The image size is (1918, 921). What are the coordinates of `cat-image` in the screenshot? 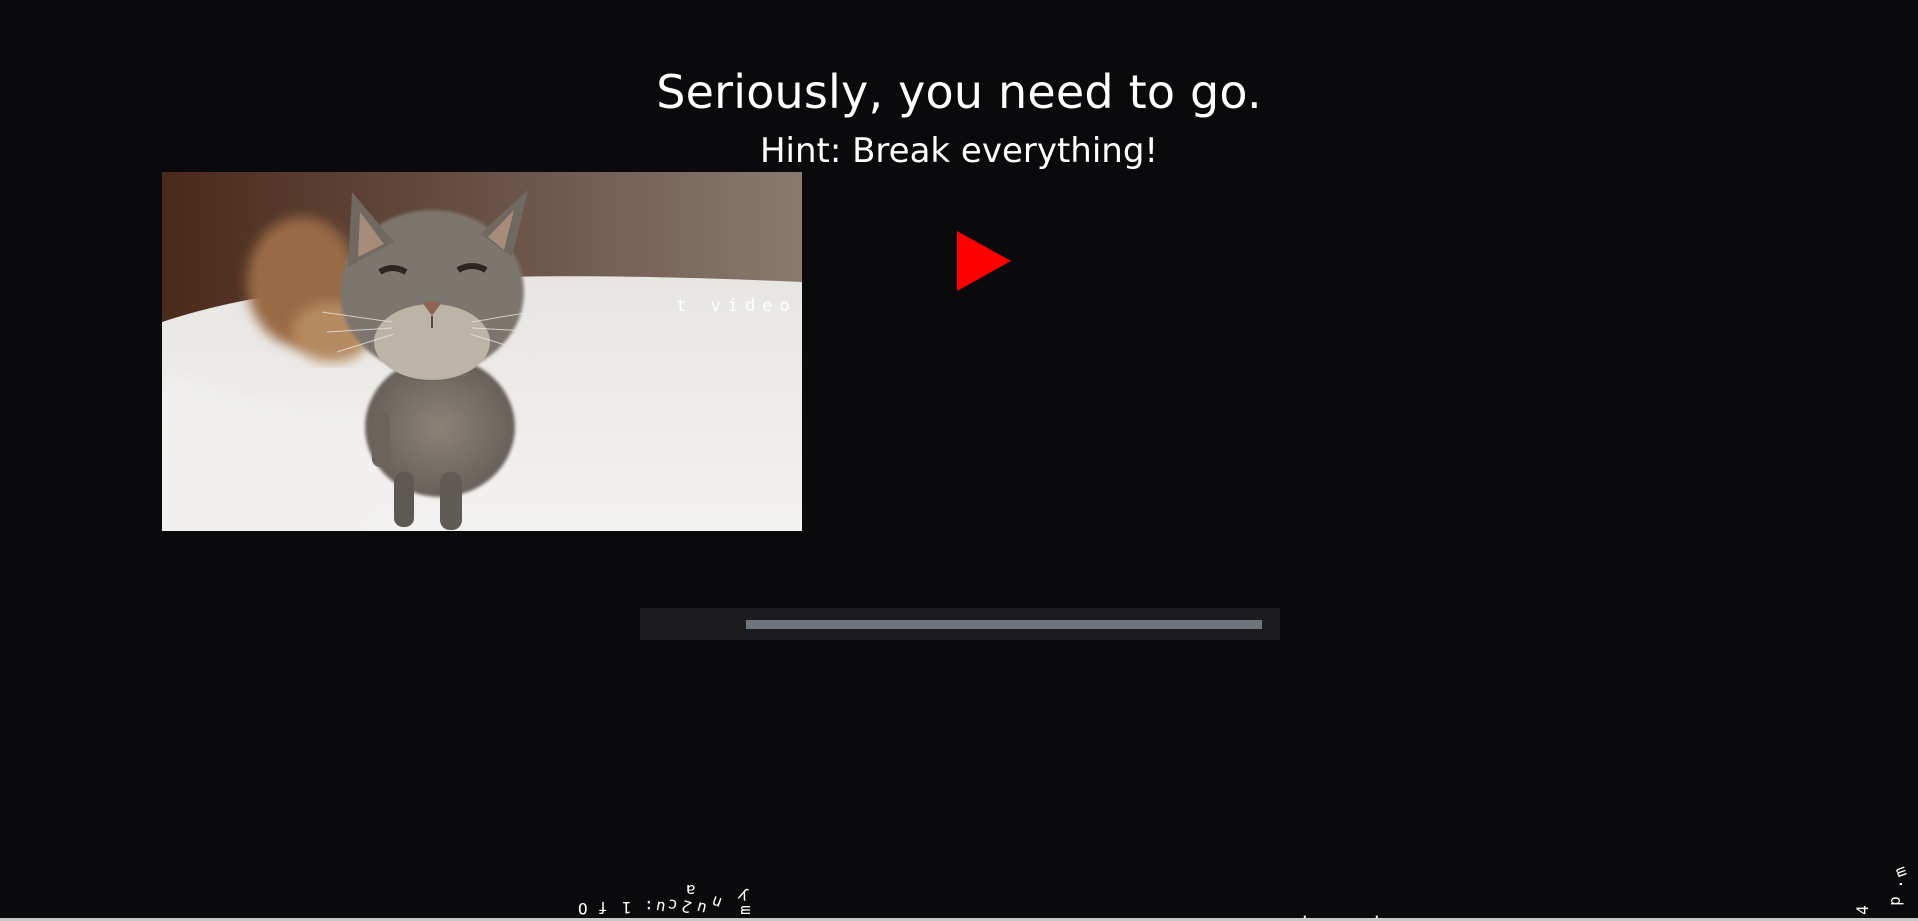 It's located at (482, 351).